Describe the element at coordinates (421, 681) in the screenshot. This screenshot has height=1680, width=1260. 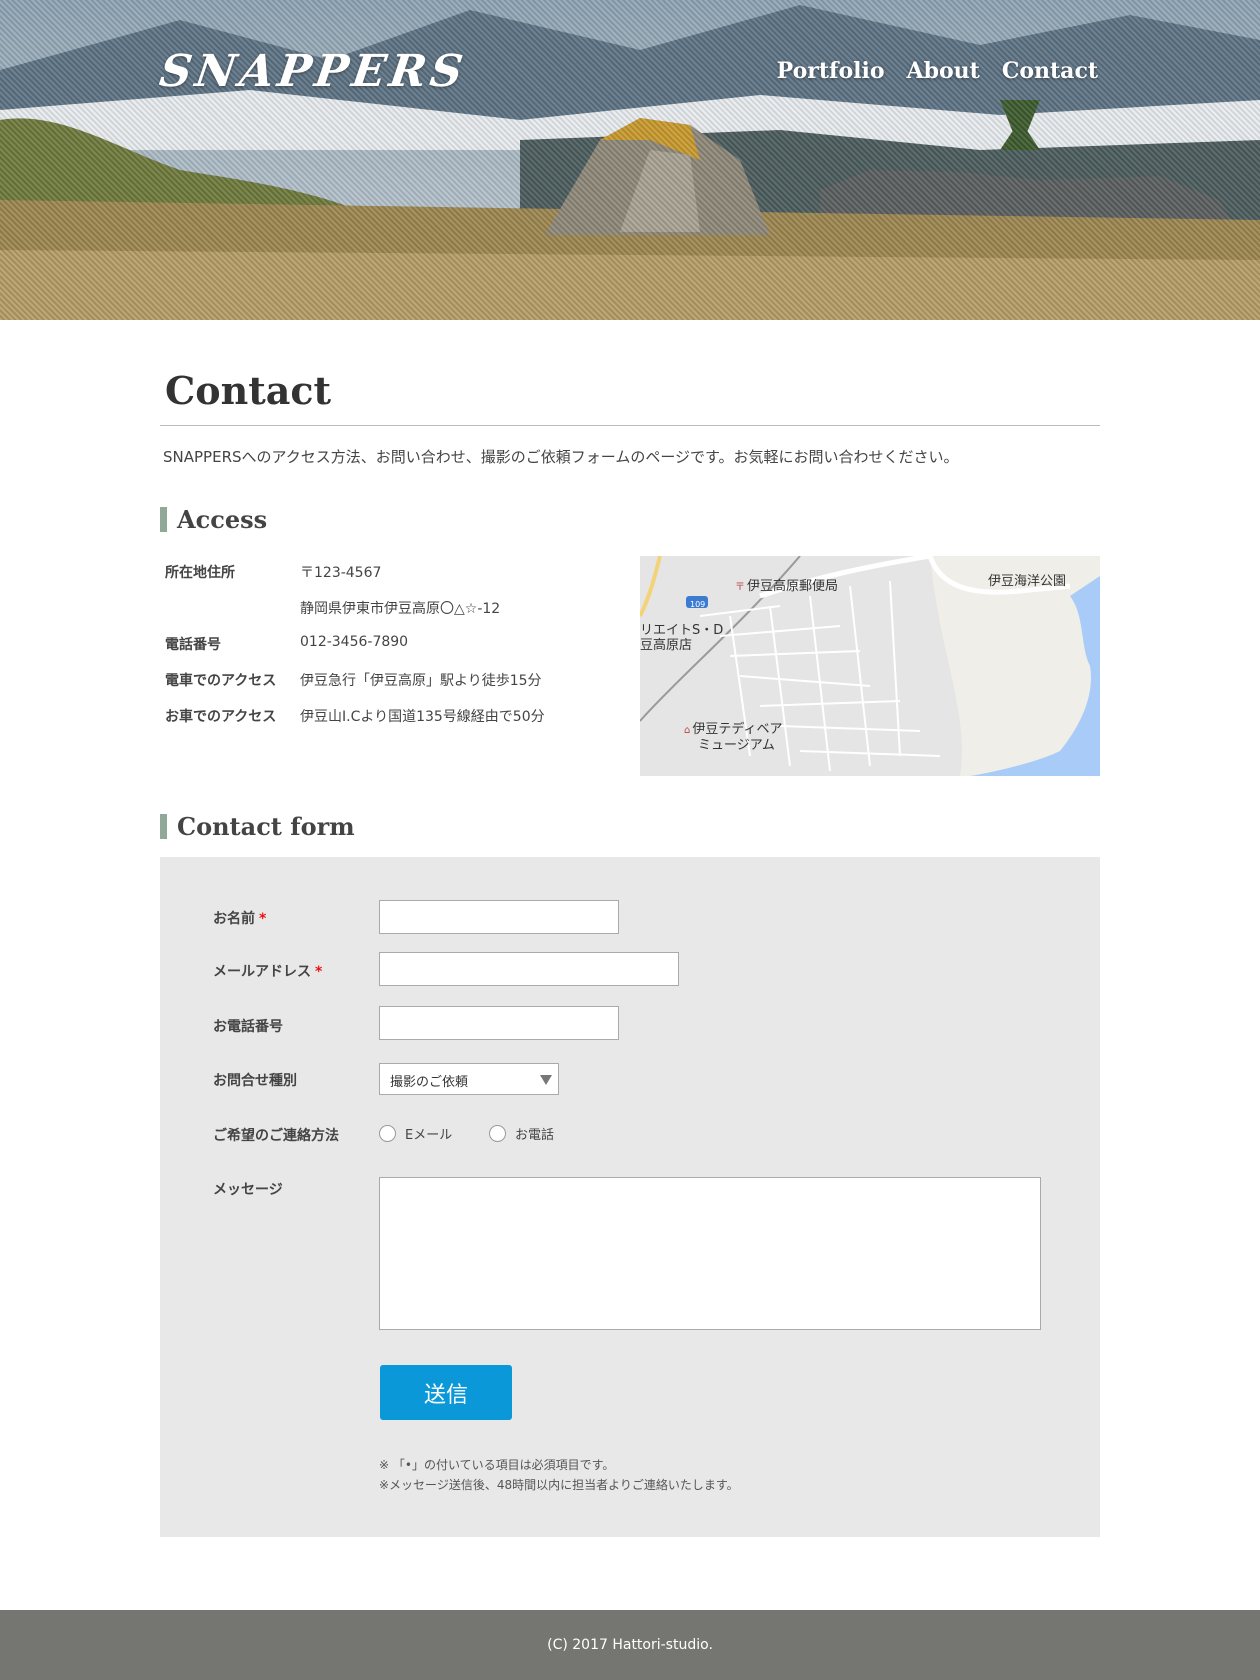
I see `info-value: 伊豆急行「伊豆高原」駅より徒歩15分` at that location.